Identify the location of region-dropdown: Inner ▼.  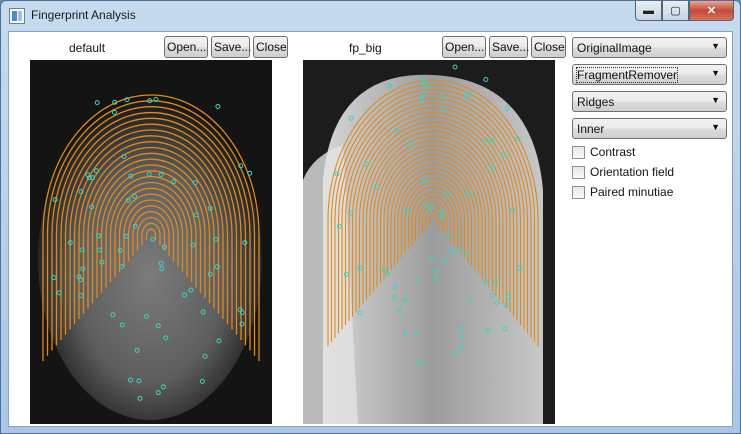
(649, 128).